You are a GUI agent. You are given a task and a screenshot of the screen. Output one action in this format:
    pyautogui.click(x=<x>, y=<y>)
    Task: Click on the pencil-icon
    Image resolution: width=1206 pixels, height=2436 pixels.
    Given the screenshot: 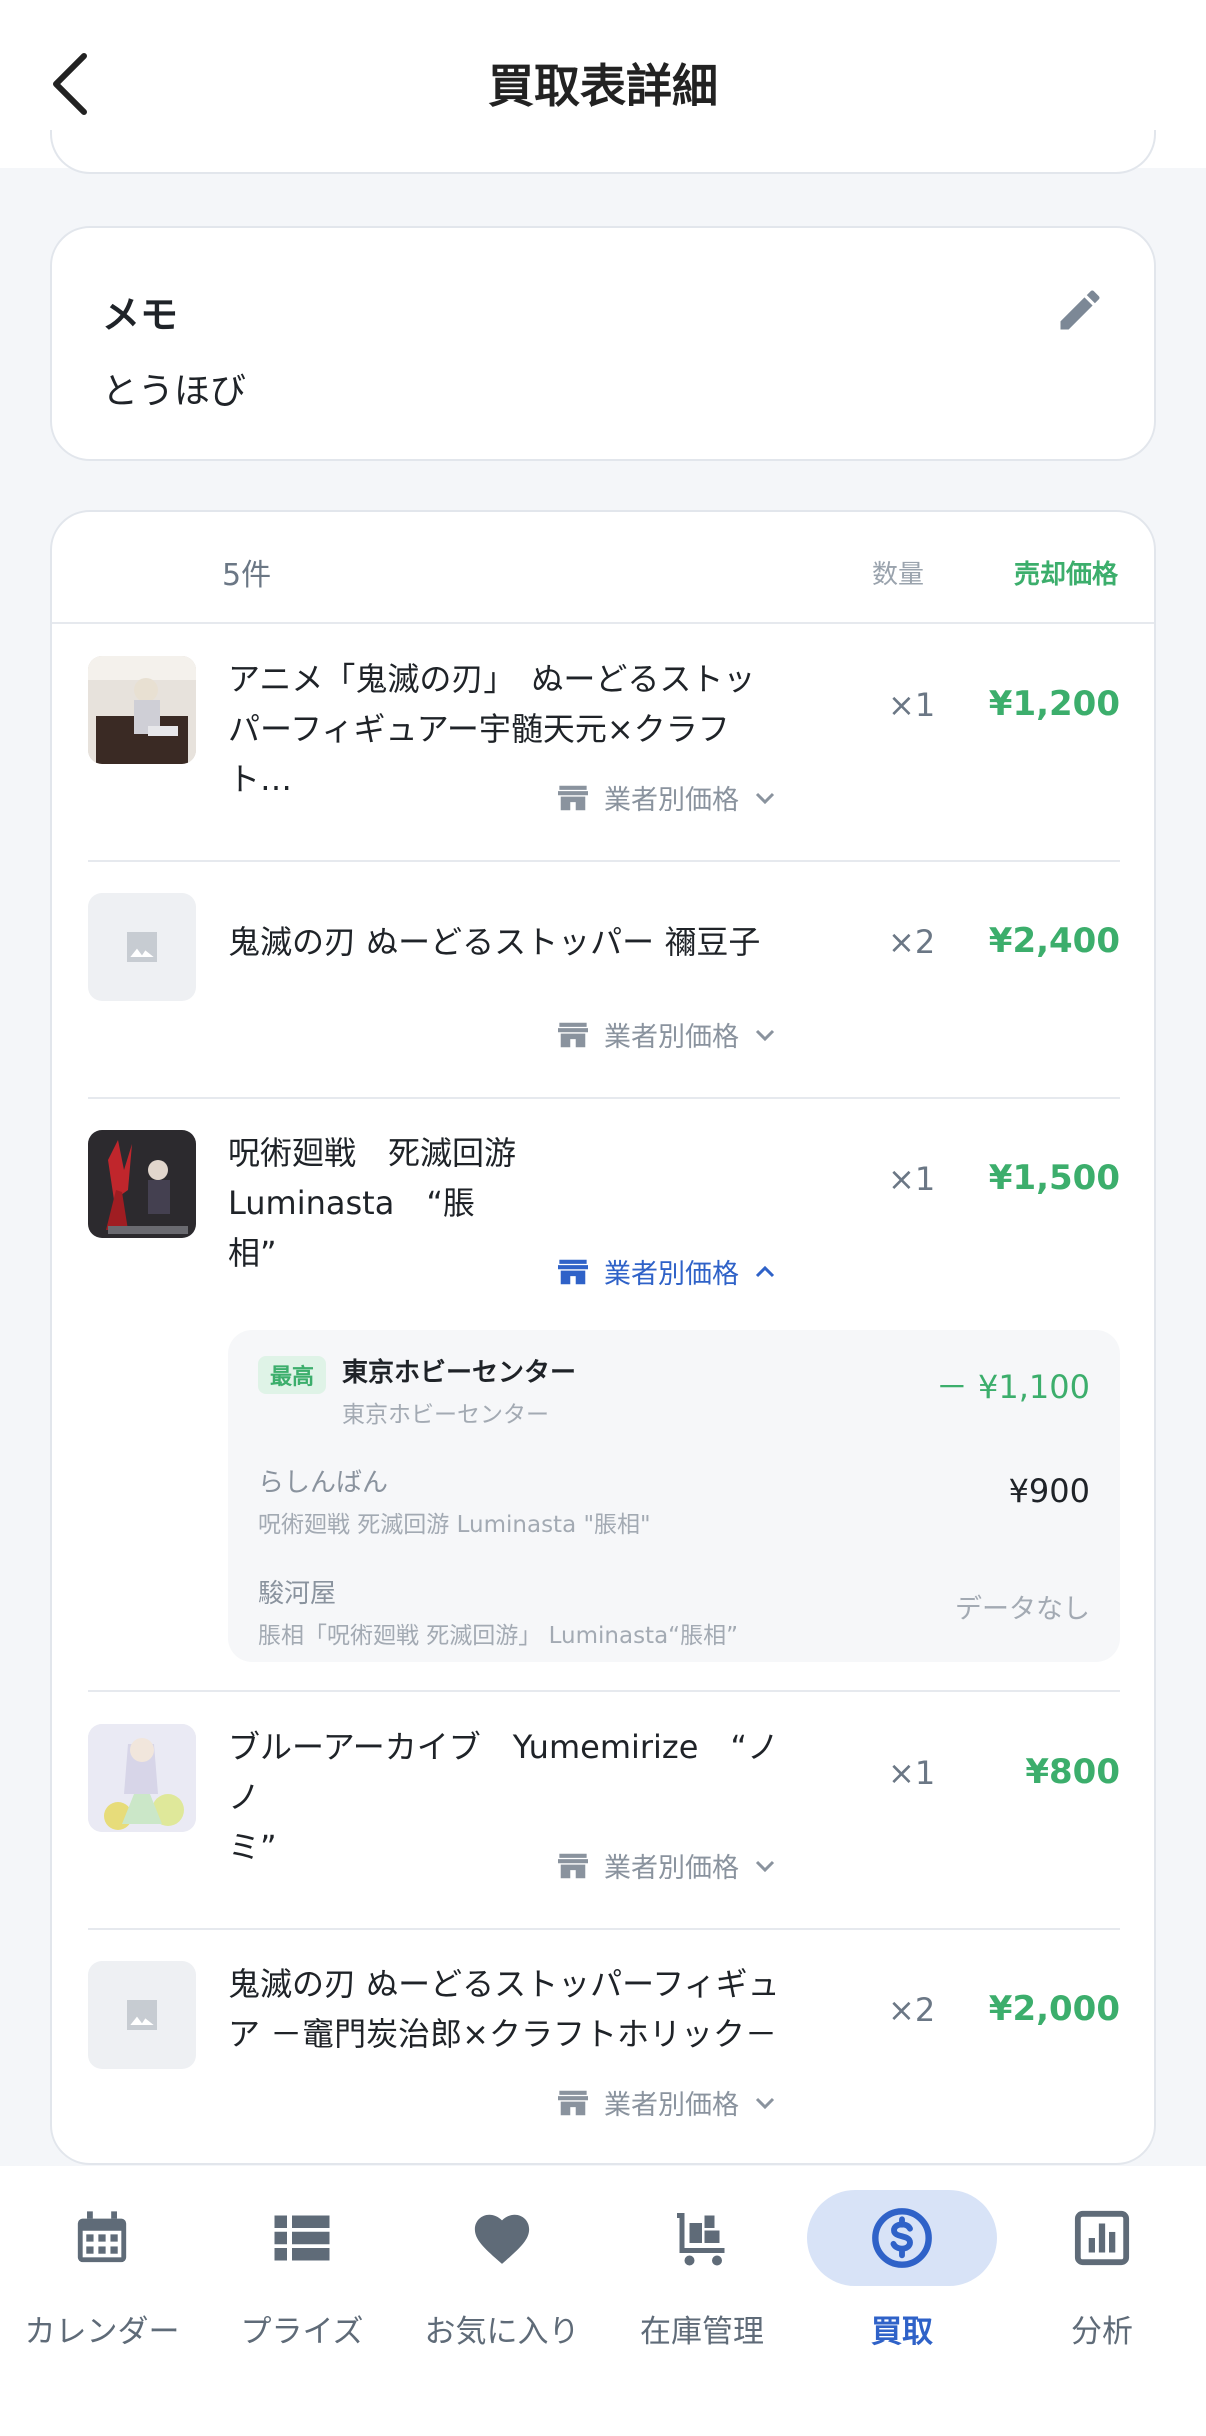 What is the action you would take?
    pyautogui.click(x=1080, y=310)
    